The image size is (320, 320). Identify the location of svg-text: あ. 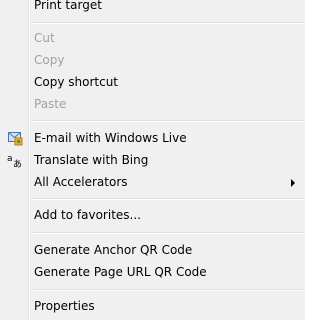
(17, 163).